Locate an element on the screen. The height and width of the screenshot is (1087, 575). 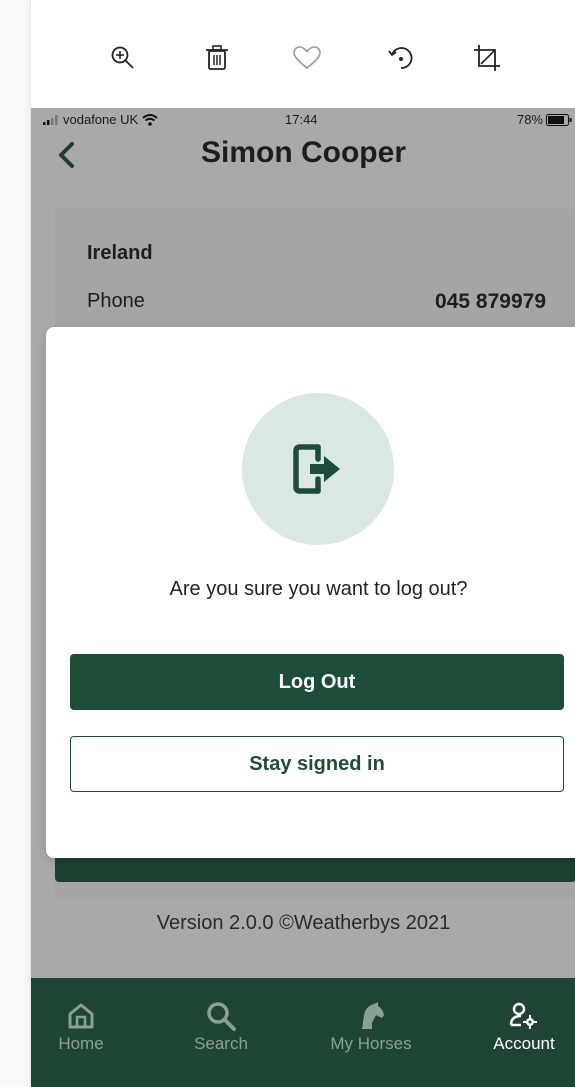
heart-icon is located at coordinates (307, 58).